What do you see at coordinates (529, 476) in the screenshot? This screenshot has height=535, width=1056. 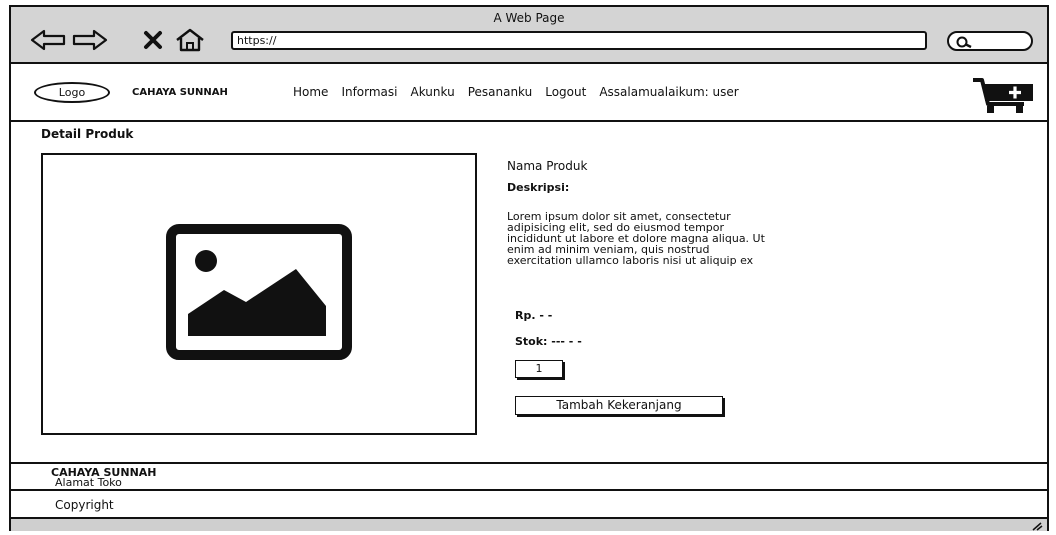 I see `footer-info: CAHAYA SUNNAH Alamat Toko` at bounding box center [529, 476].